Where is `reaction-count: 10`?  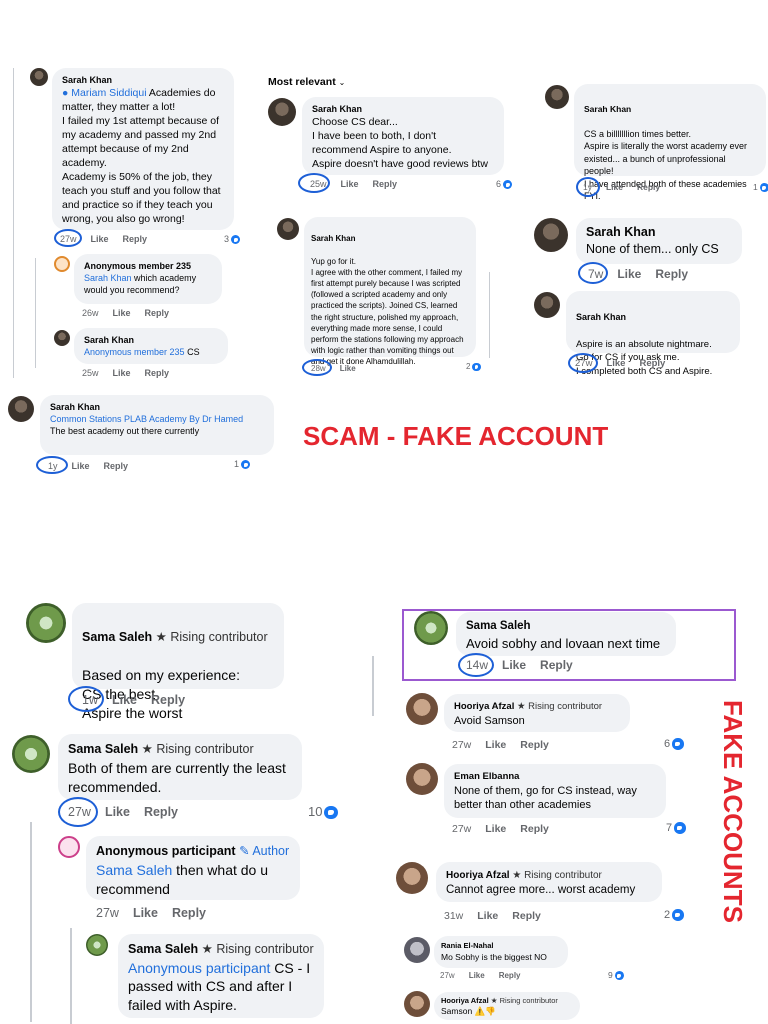 reaction-count: 10 is located at coordinates (323, 812).